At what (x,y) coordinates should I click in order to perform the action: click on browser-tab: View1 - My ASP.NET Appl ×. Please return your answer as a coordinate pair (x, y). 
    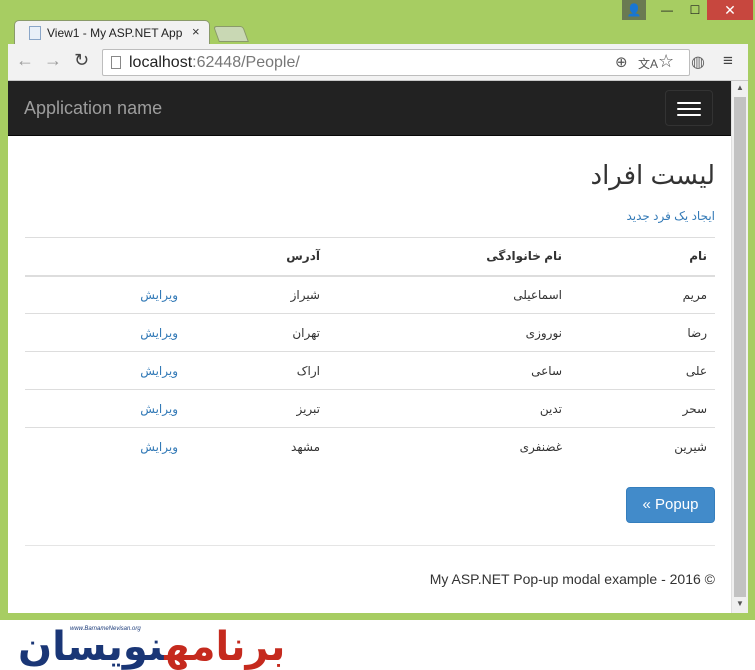
    Looking at the image, I should click on (112, 32).